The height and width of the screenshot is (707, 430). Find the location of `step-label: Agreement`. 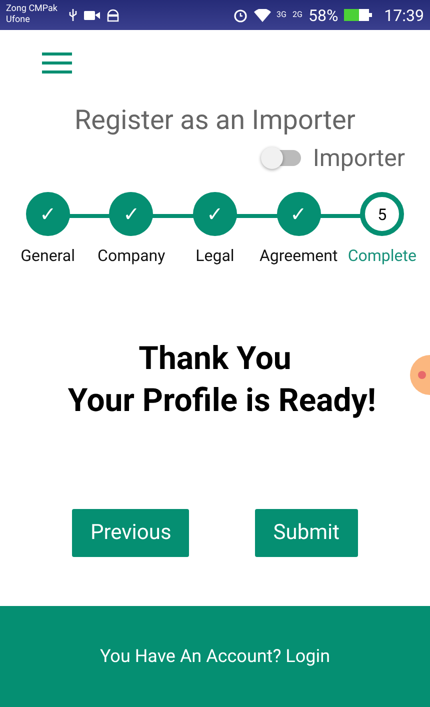

step-label: Agreement is located at coordinates (298, 255).